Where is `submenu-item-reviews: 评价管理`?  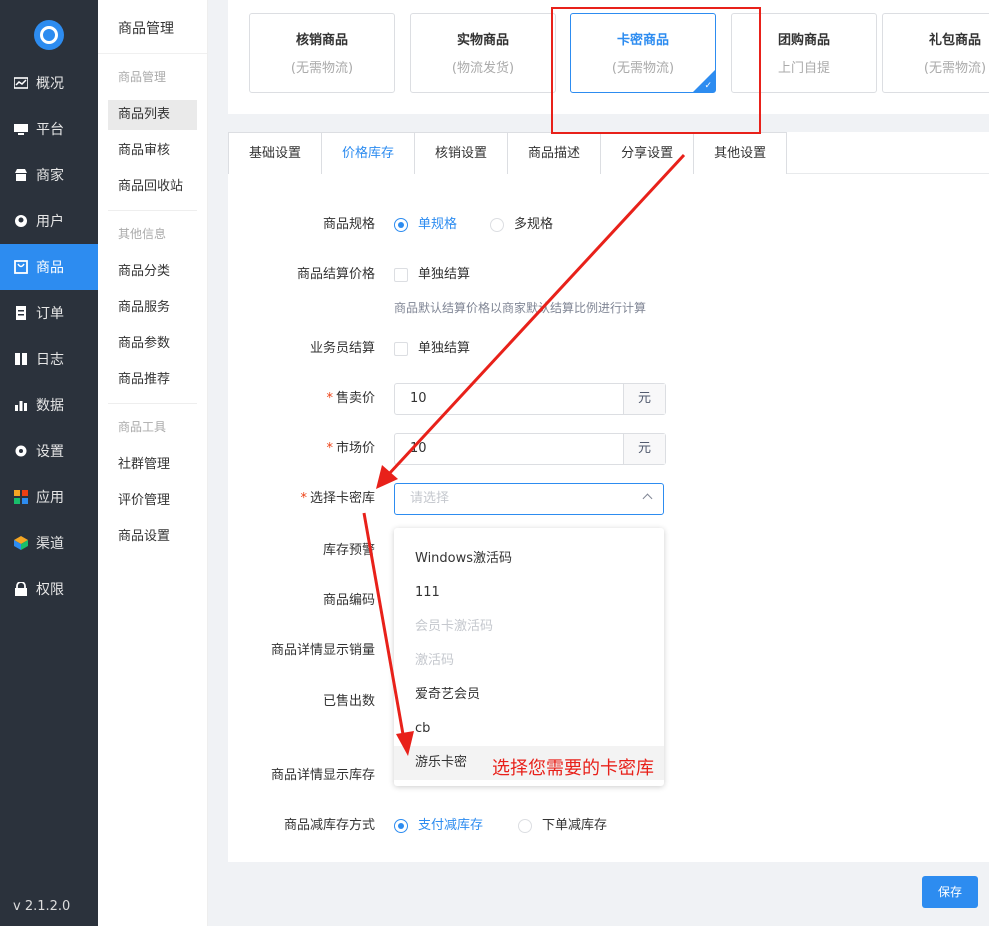 submenu-item-reviews: 评价管理 is located at coordinates (152, 504).